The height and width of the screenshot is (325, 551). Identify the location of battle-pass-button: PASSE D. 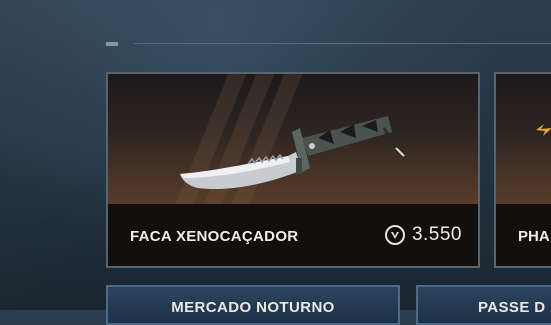
(483, 305).